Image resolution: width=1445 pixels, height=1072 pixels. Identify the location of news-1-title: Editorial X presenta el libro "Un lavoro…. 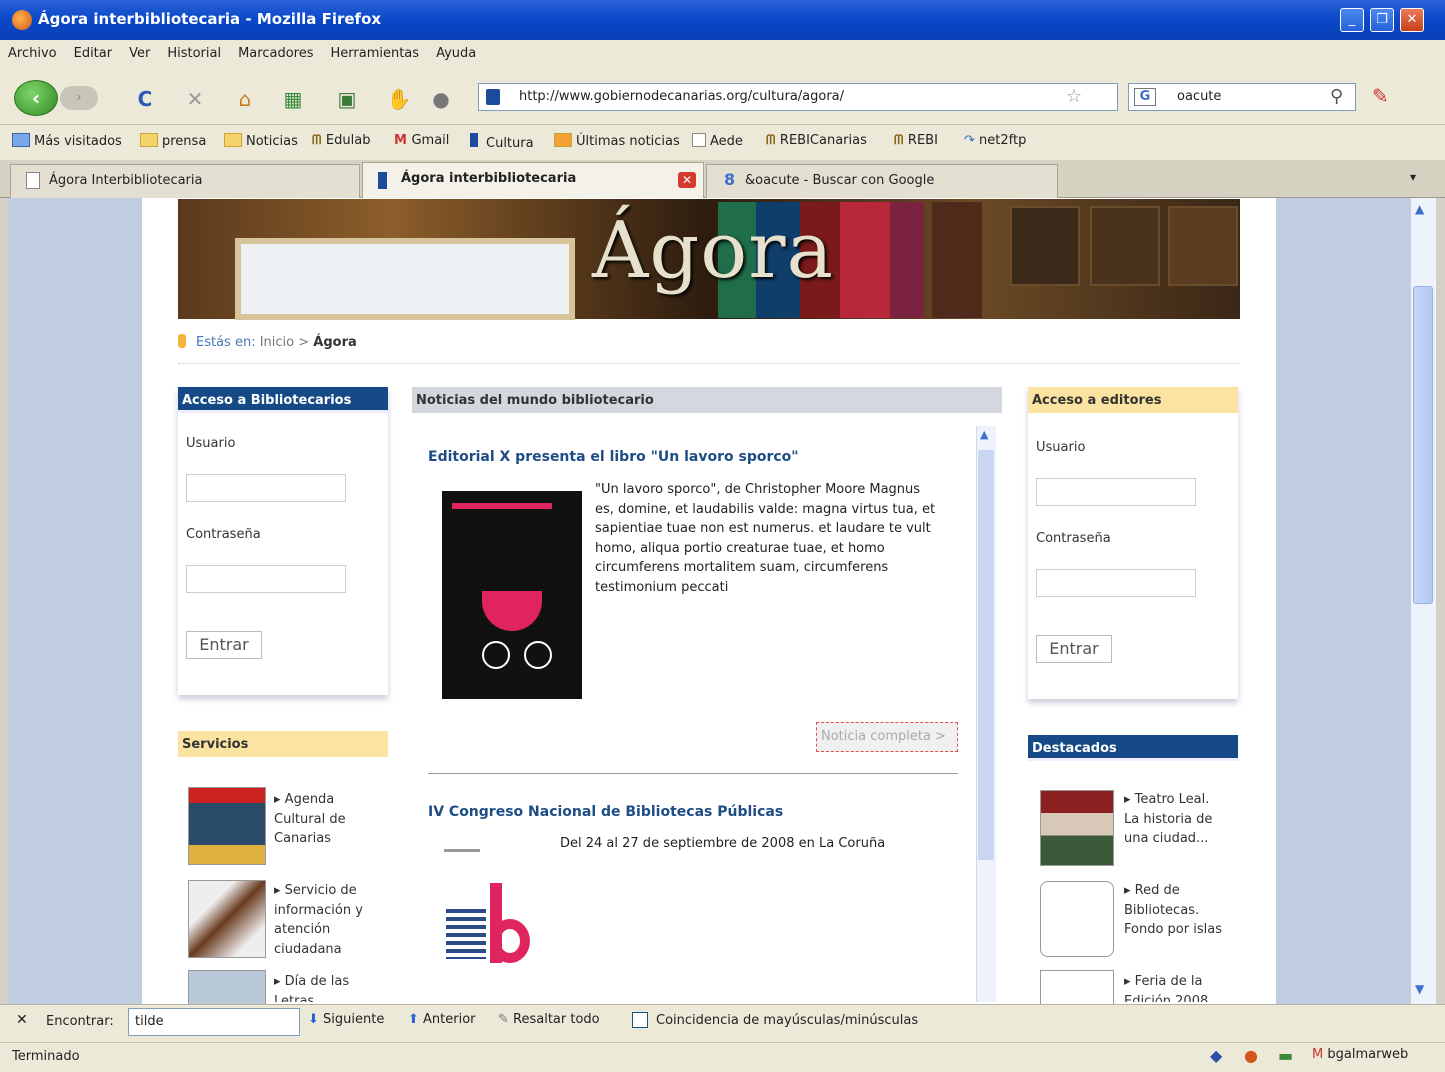
(698, 457).